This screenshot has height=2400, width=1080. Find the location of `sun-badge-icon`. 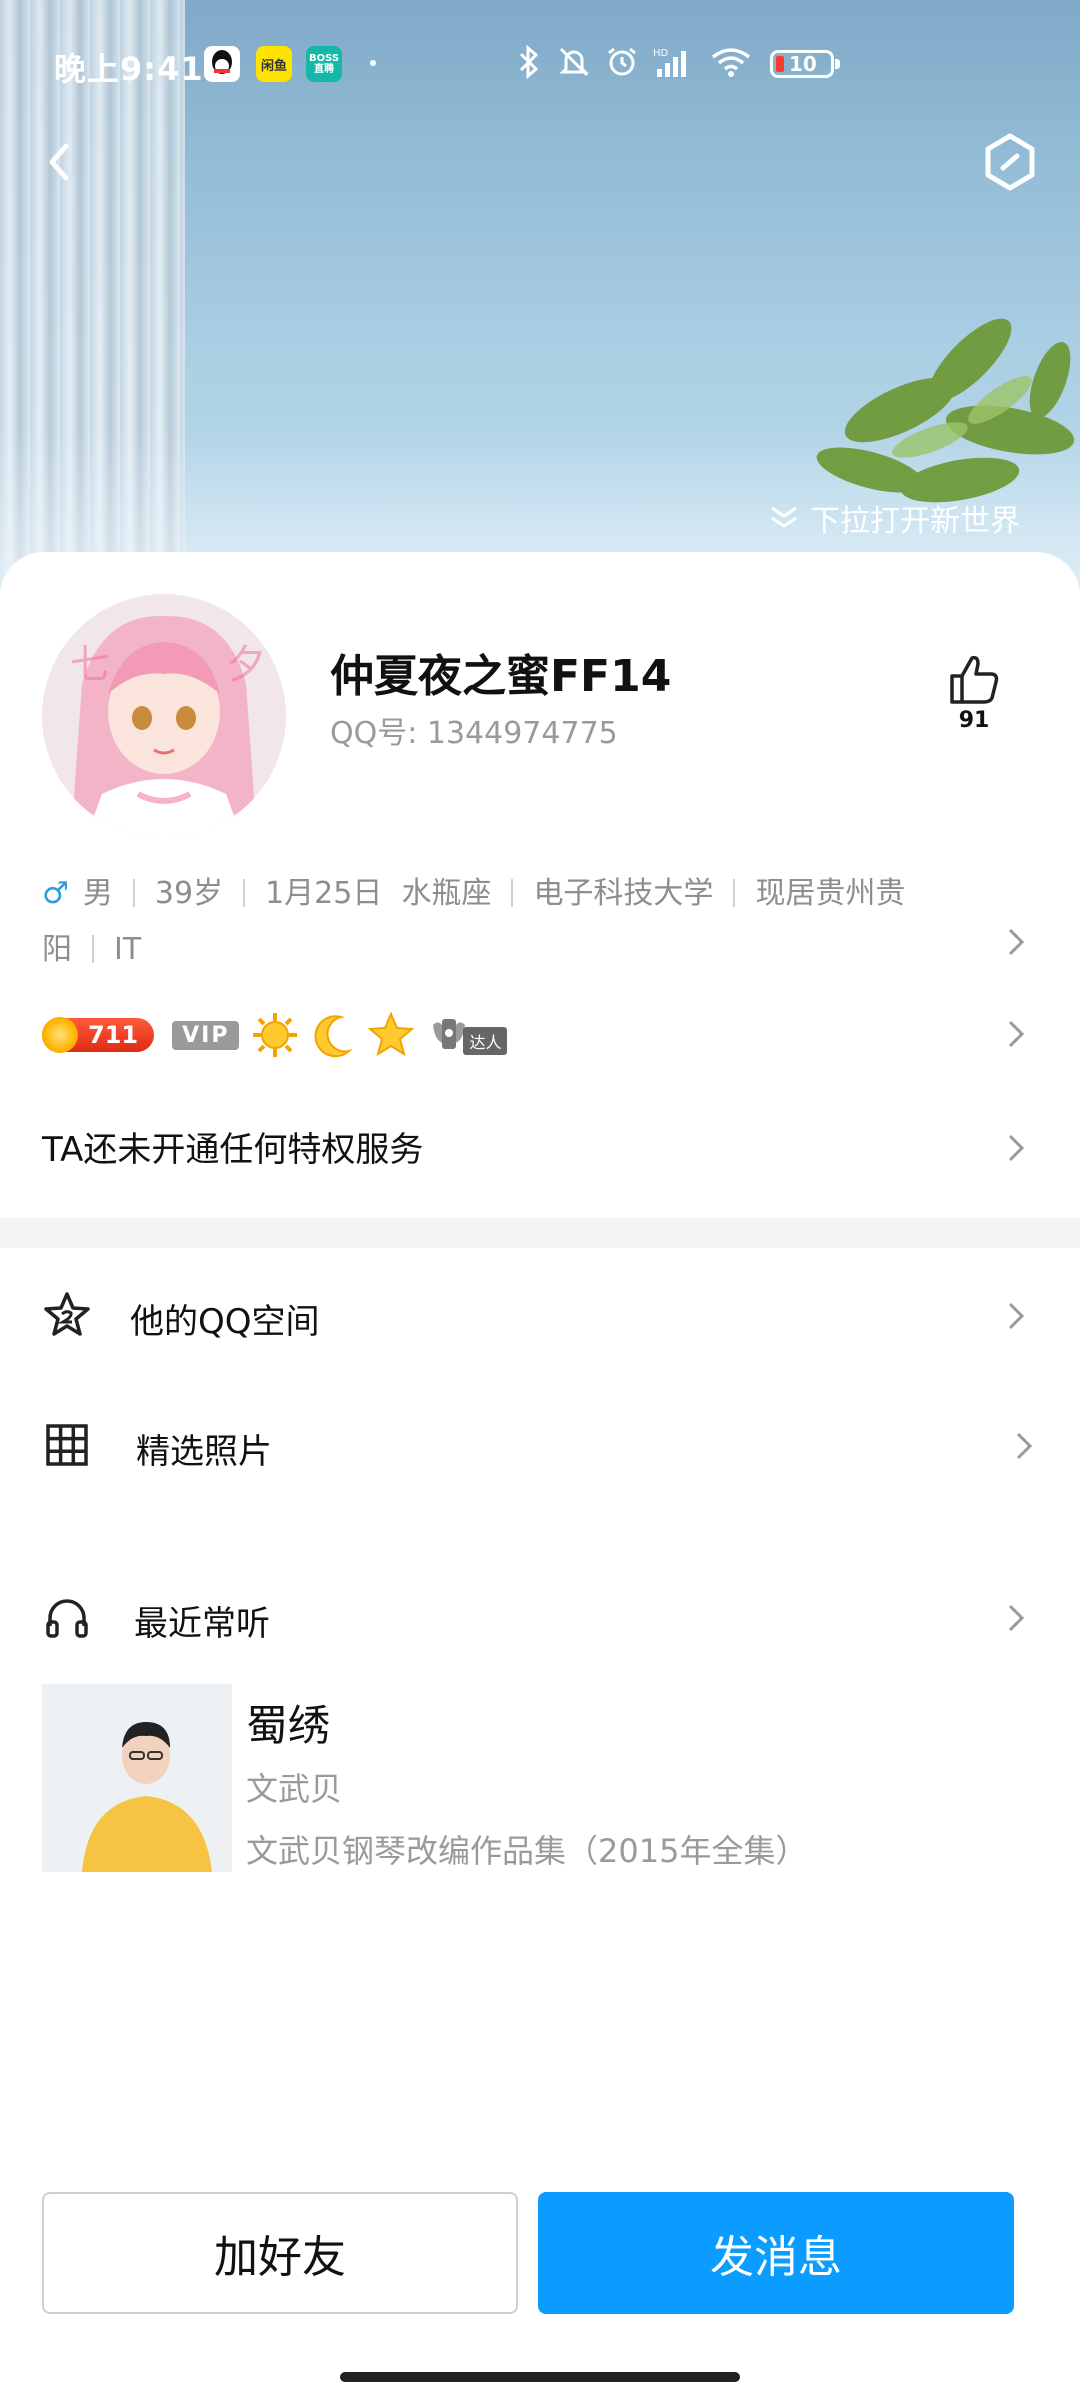

sun-badge-icon is located at coordinates (275, 1035).